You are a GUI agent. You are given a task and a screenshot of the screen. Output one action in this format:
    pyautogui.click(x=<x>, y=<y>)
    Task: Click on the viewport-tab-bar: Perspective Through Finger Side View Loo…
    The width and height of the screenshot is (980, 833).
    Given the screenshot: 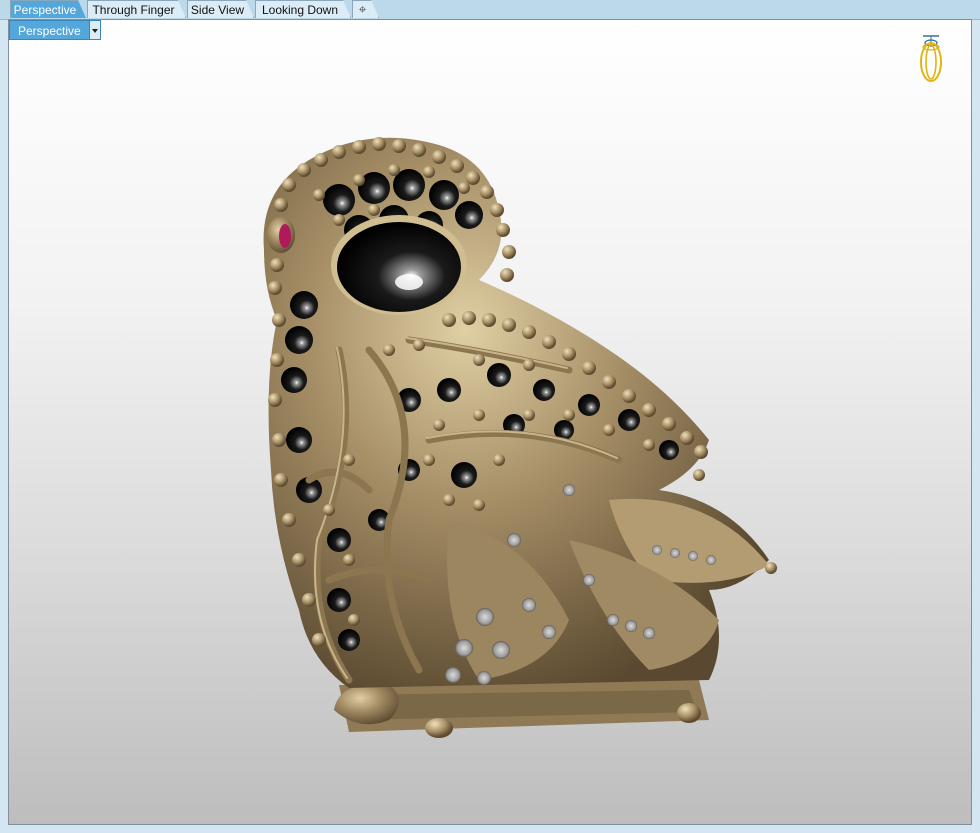 What is the action you would take?
    pyautogui.click(x=490, y=10)
    